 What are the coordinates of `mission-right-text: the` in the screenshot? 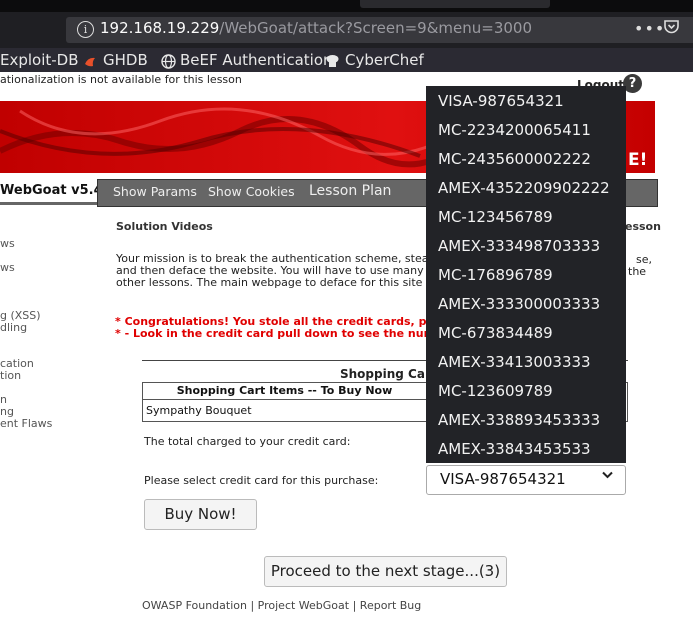 It's located at (637, 271).